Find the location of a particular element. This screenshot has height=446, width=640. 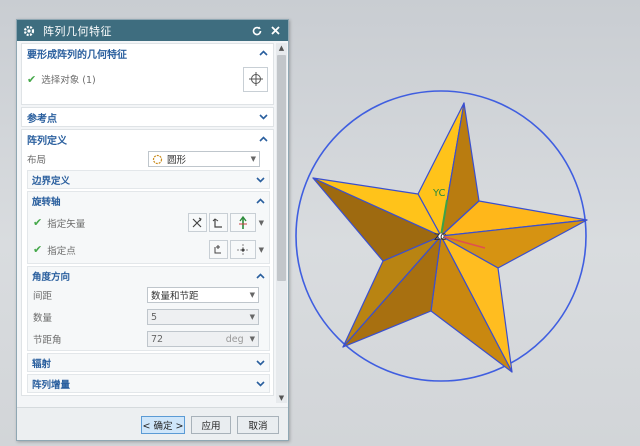

pitch-row: 节距角 72 deg ▼ is located at coordinates (148, 339).